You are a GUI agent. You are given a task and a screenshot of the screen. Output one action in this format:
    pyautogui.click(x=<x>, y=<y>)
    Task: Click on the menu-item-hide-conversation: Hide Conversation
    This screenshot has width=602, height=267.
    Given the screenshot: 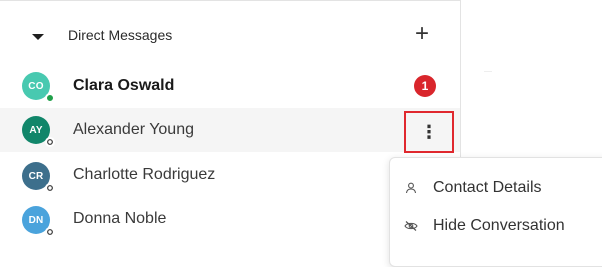 What is the action you would take?
    pyautogui.click(x=496, y=226)
    